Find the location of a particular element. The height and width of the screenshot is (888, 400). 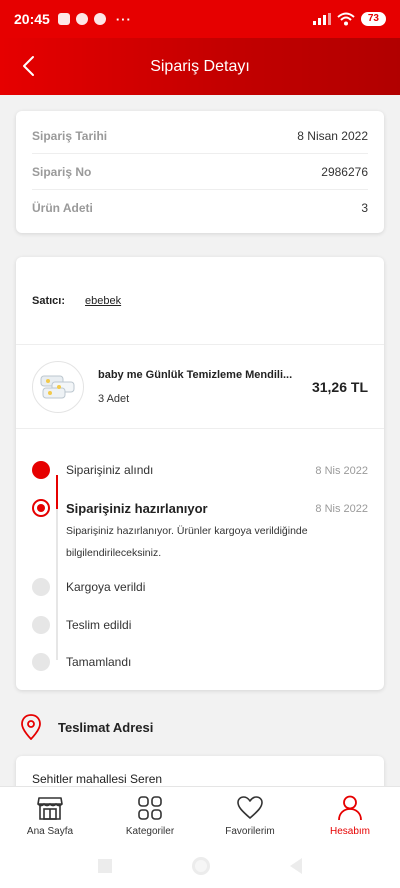

order-number-row: Sipariş No 2986276 is located at coordinates (200, 172).